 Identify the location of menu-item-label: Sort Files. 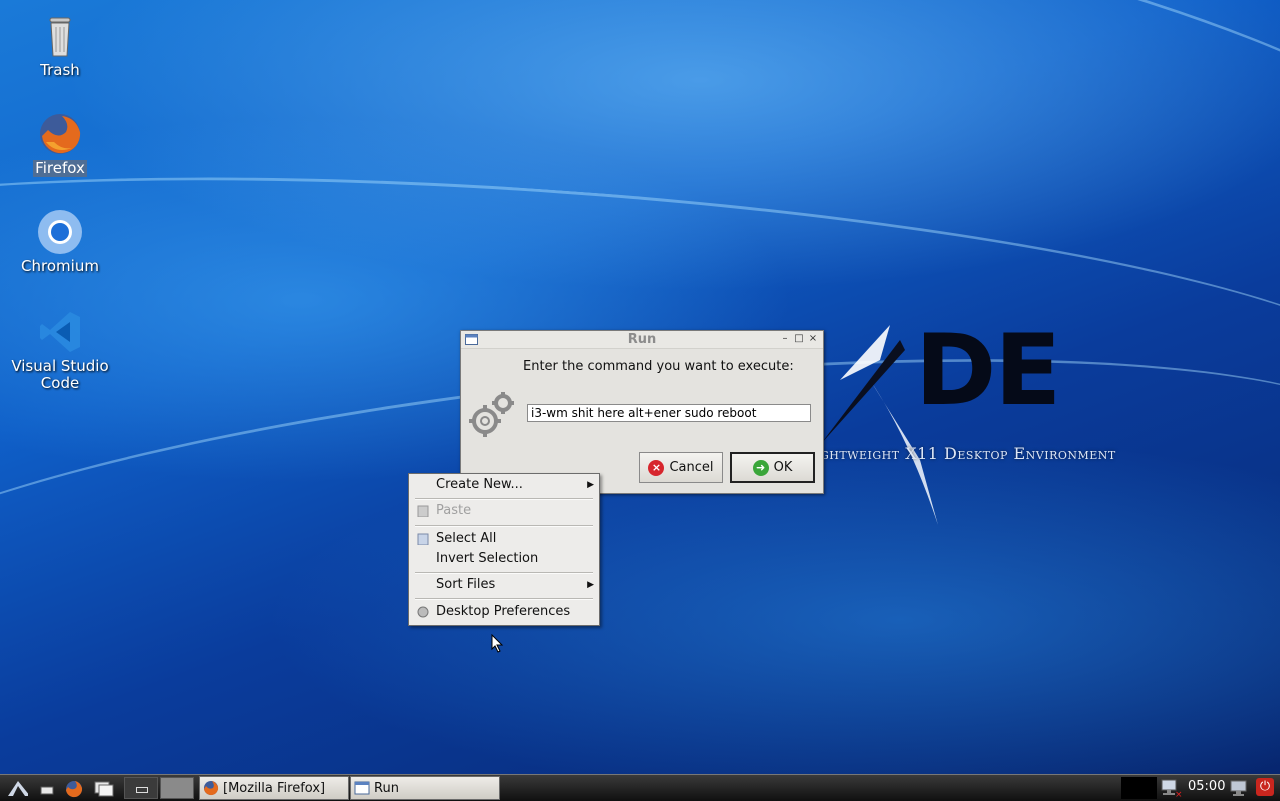
(466, 584).